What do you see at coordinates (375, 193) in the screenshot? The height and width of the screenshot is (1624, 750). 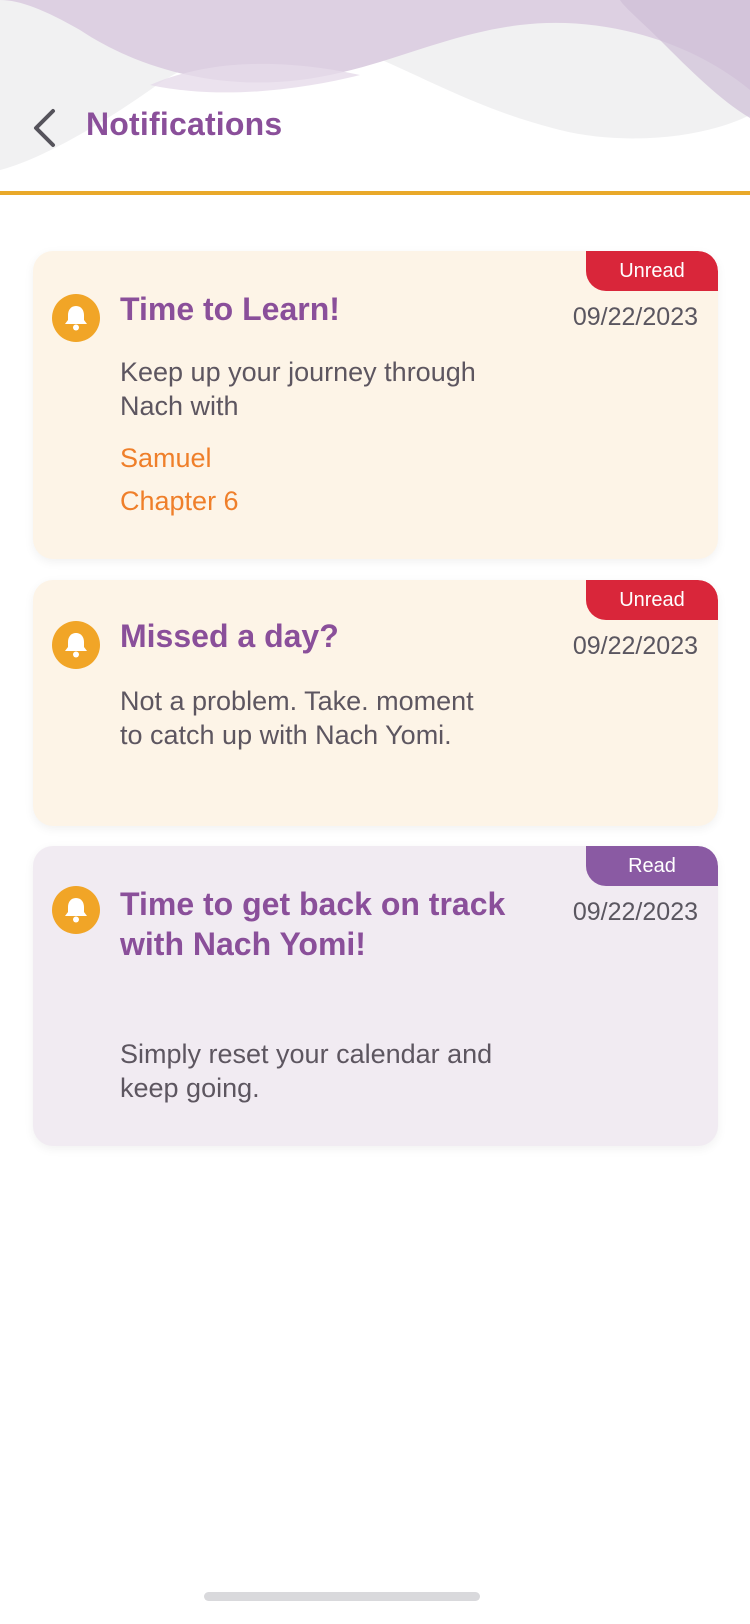 I see `header-divider` at bounding box center [375, 193].